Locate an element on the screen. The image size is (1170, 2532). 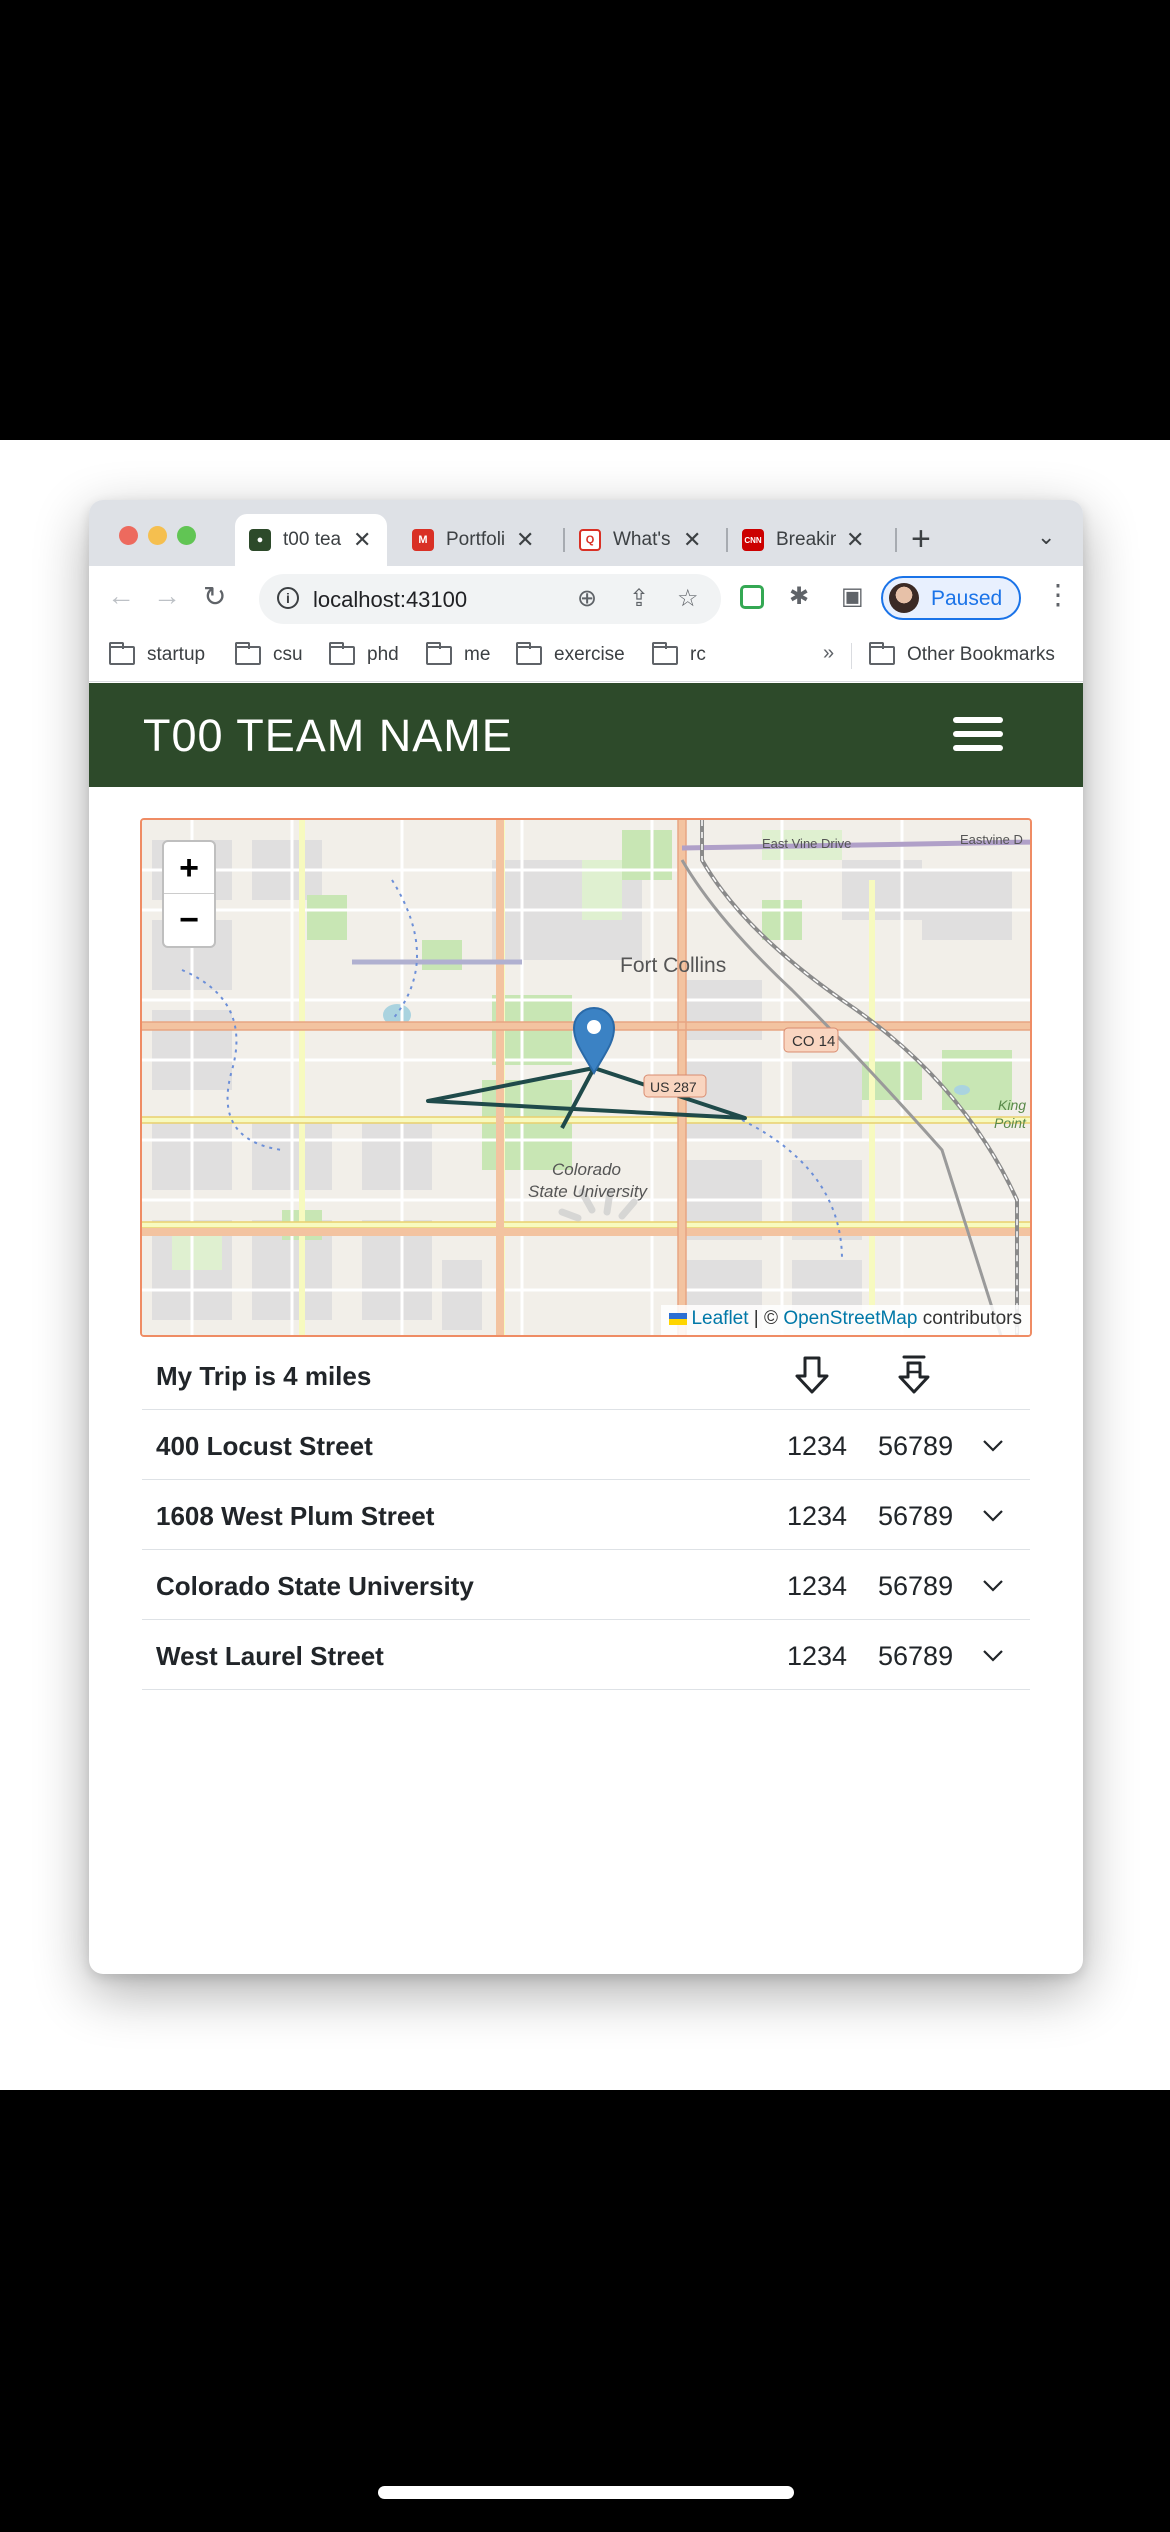
arrow-down-bar-icon is located at coordinates (914, 1375).